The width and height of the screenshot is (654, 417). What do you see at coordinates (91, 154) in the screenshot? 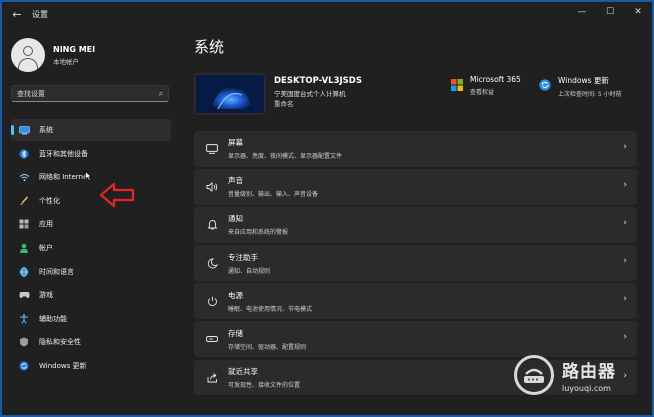
I see `sidebar-item-bluetooth: 蓝牙和其他设备` at bounding box center [91, 154].